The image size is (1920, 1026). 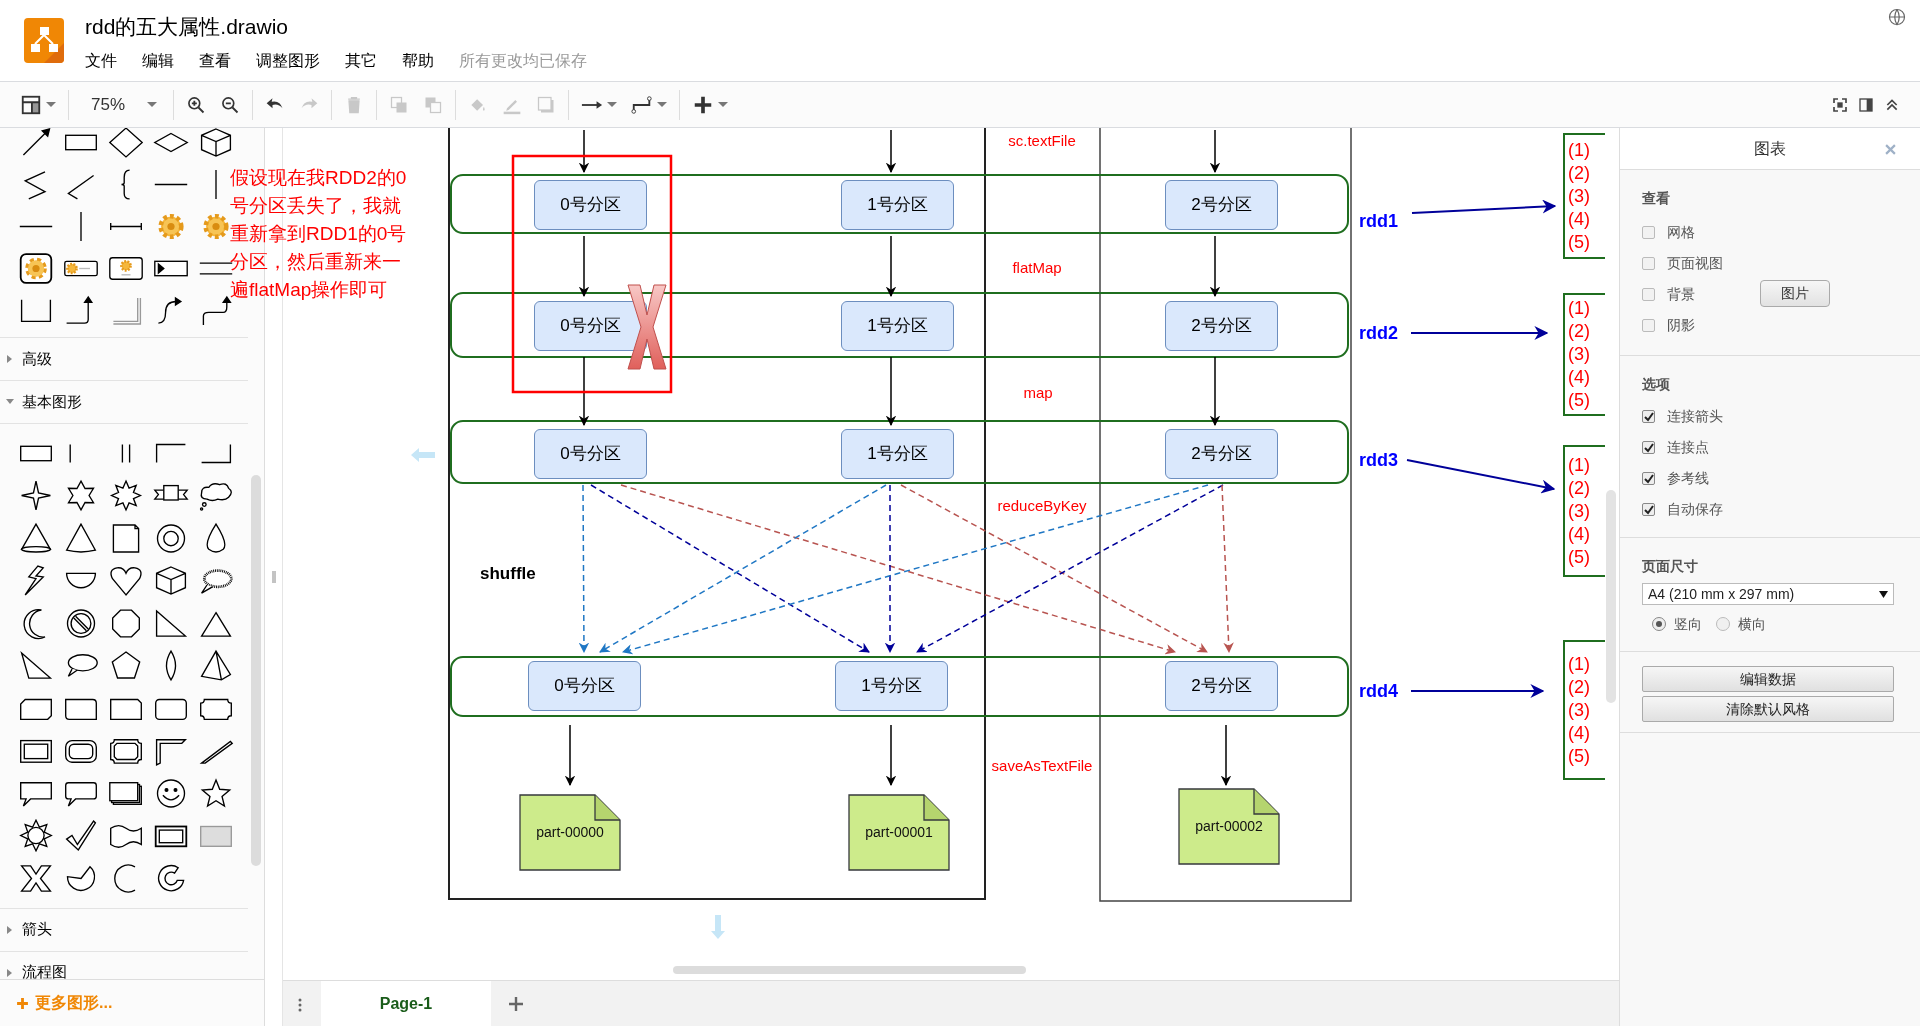 I want to click on zoom-out-icon, so click(x=230, y=104).